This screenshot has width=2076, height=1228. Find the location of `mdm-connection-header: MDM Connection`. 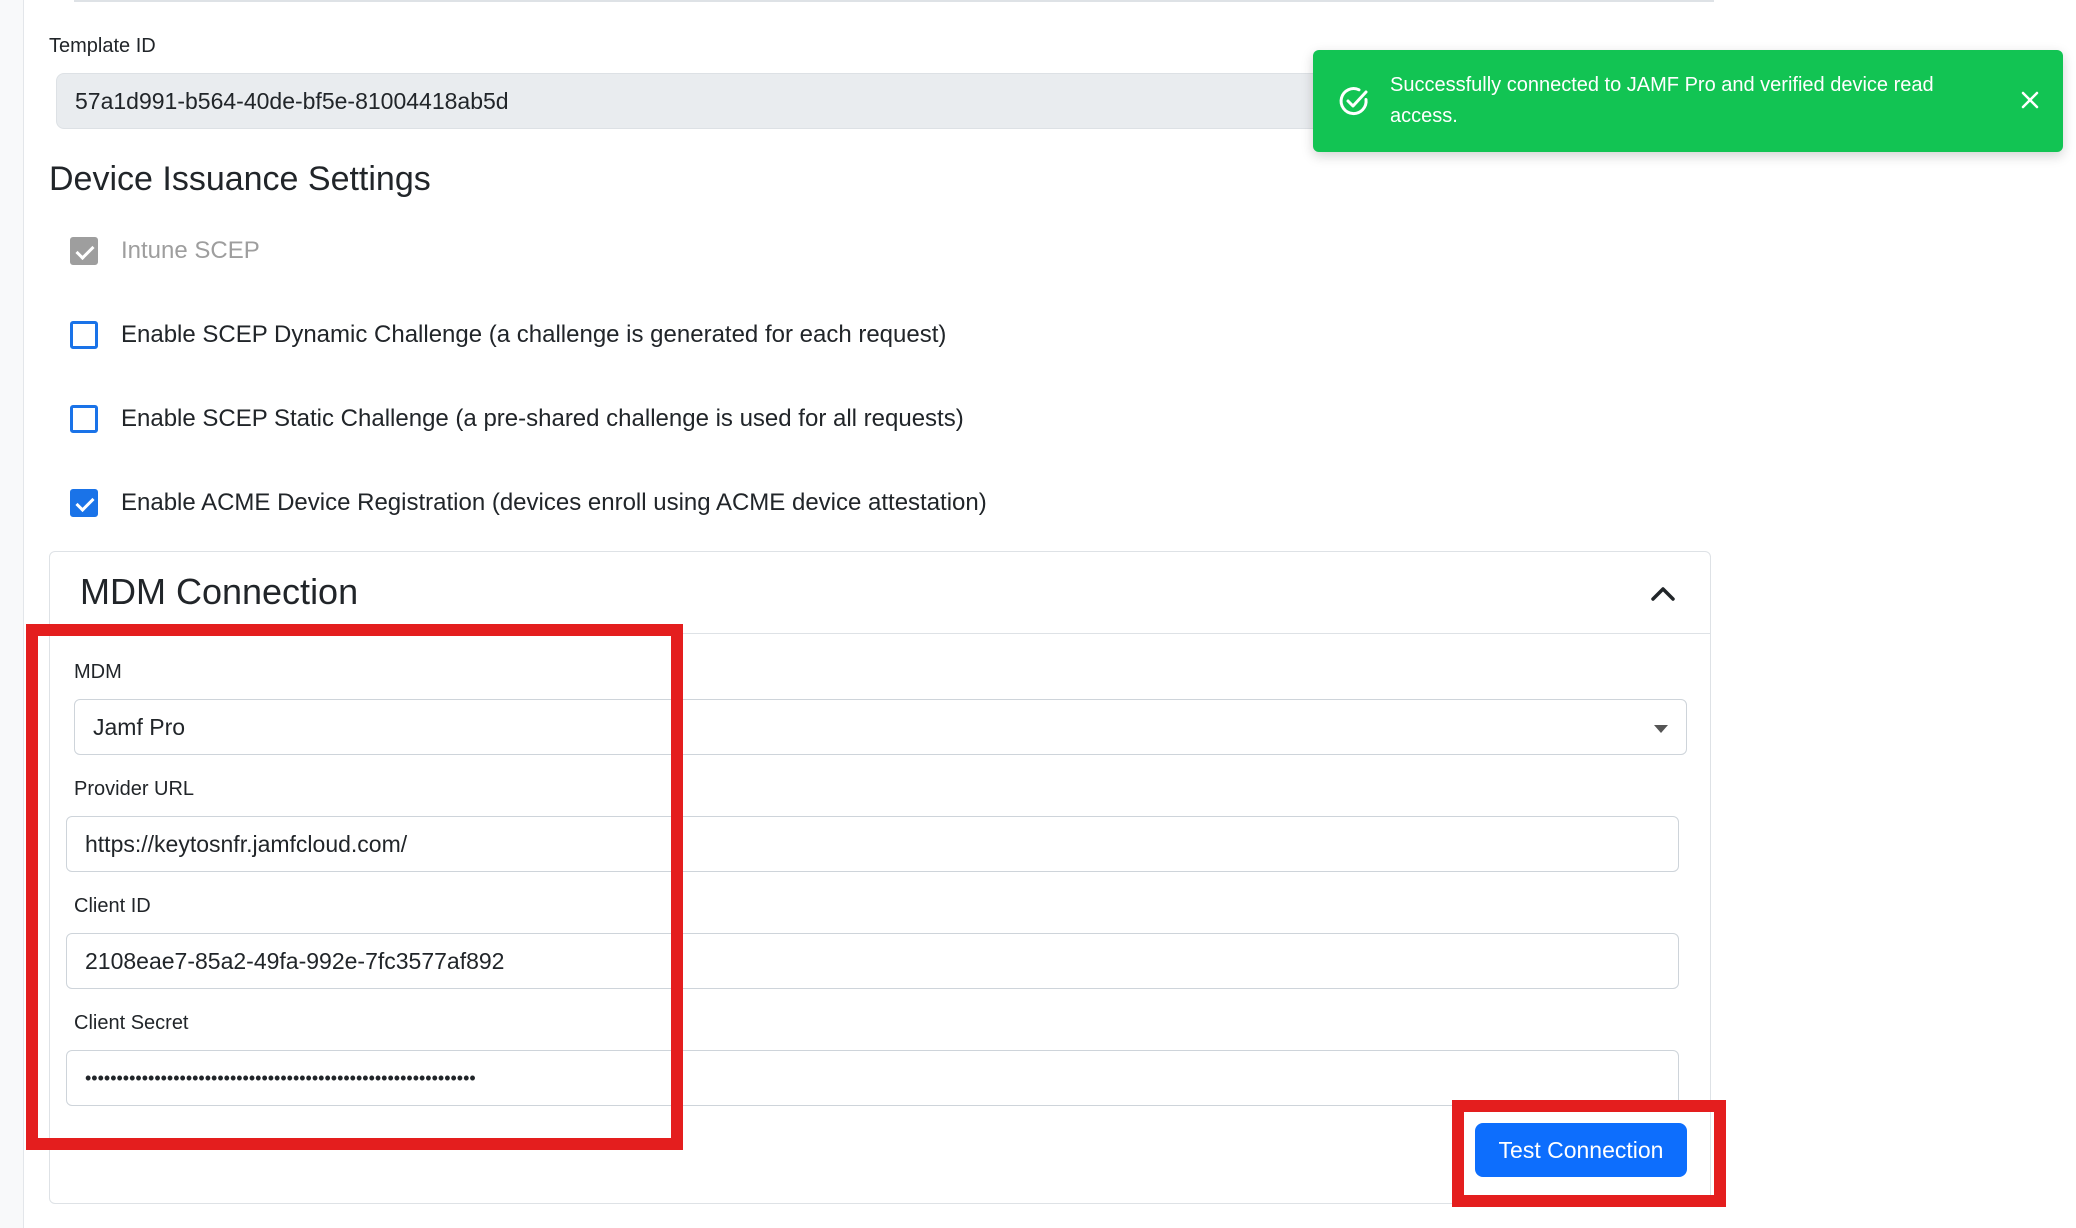

mdm-connection-header: MDM Connection is located at coordinates (880, 593).